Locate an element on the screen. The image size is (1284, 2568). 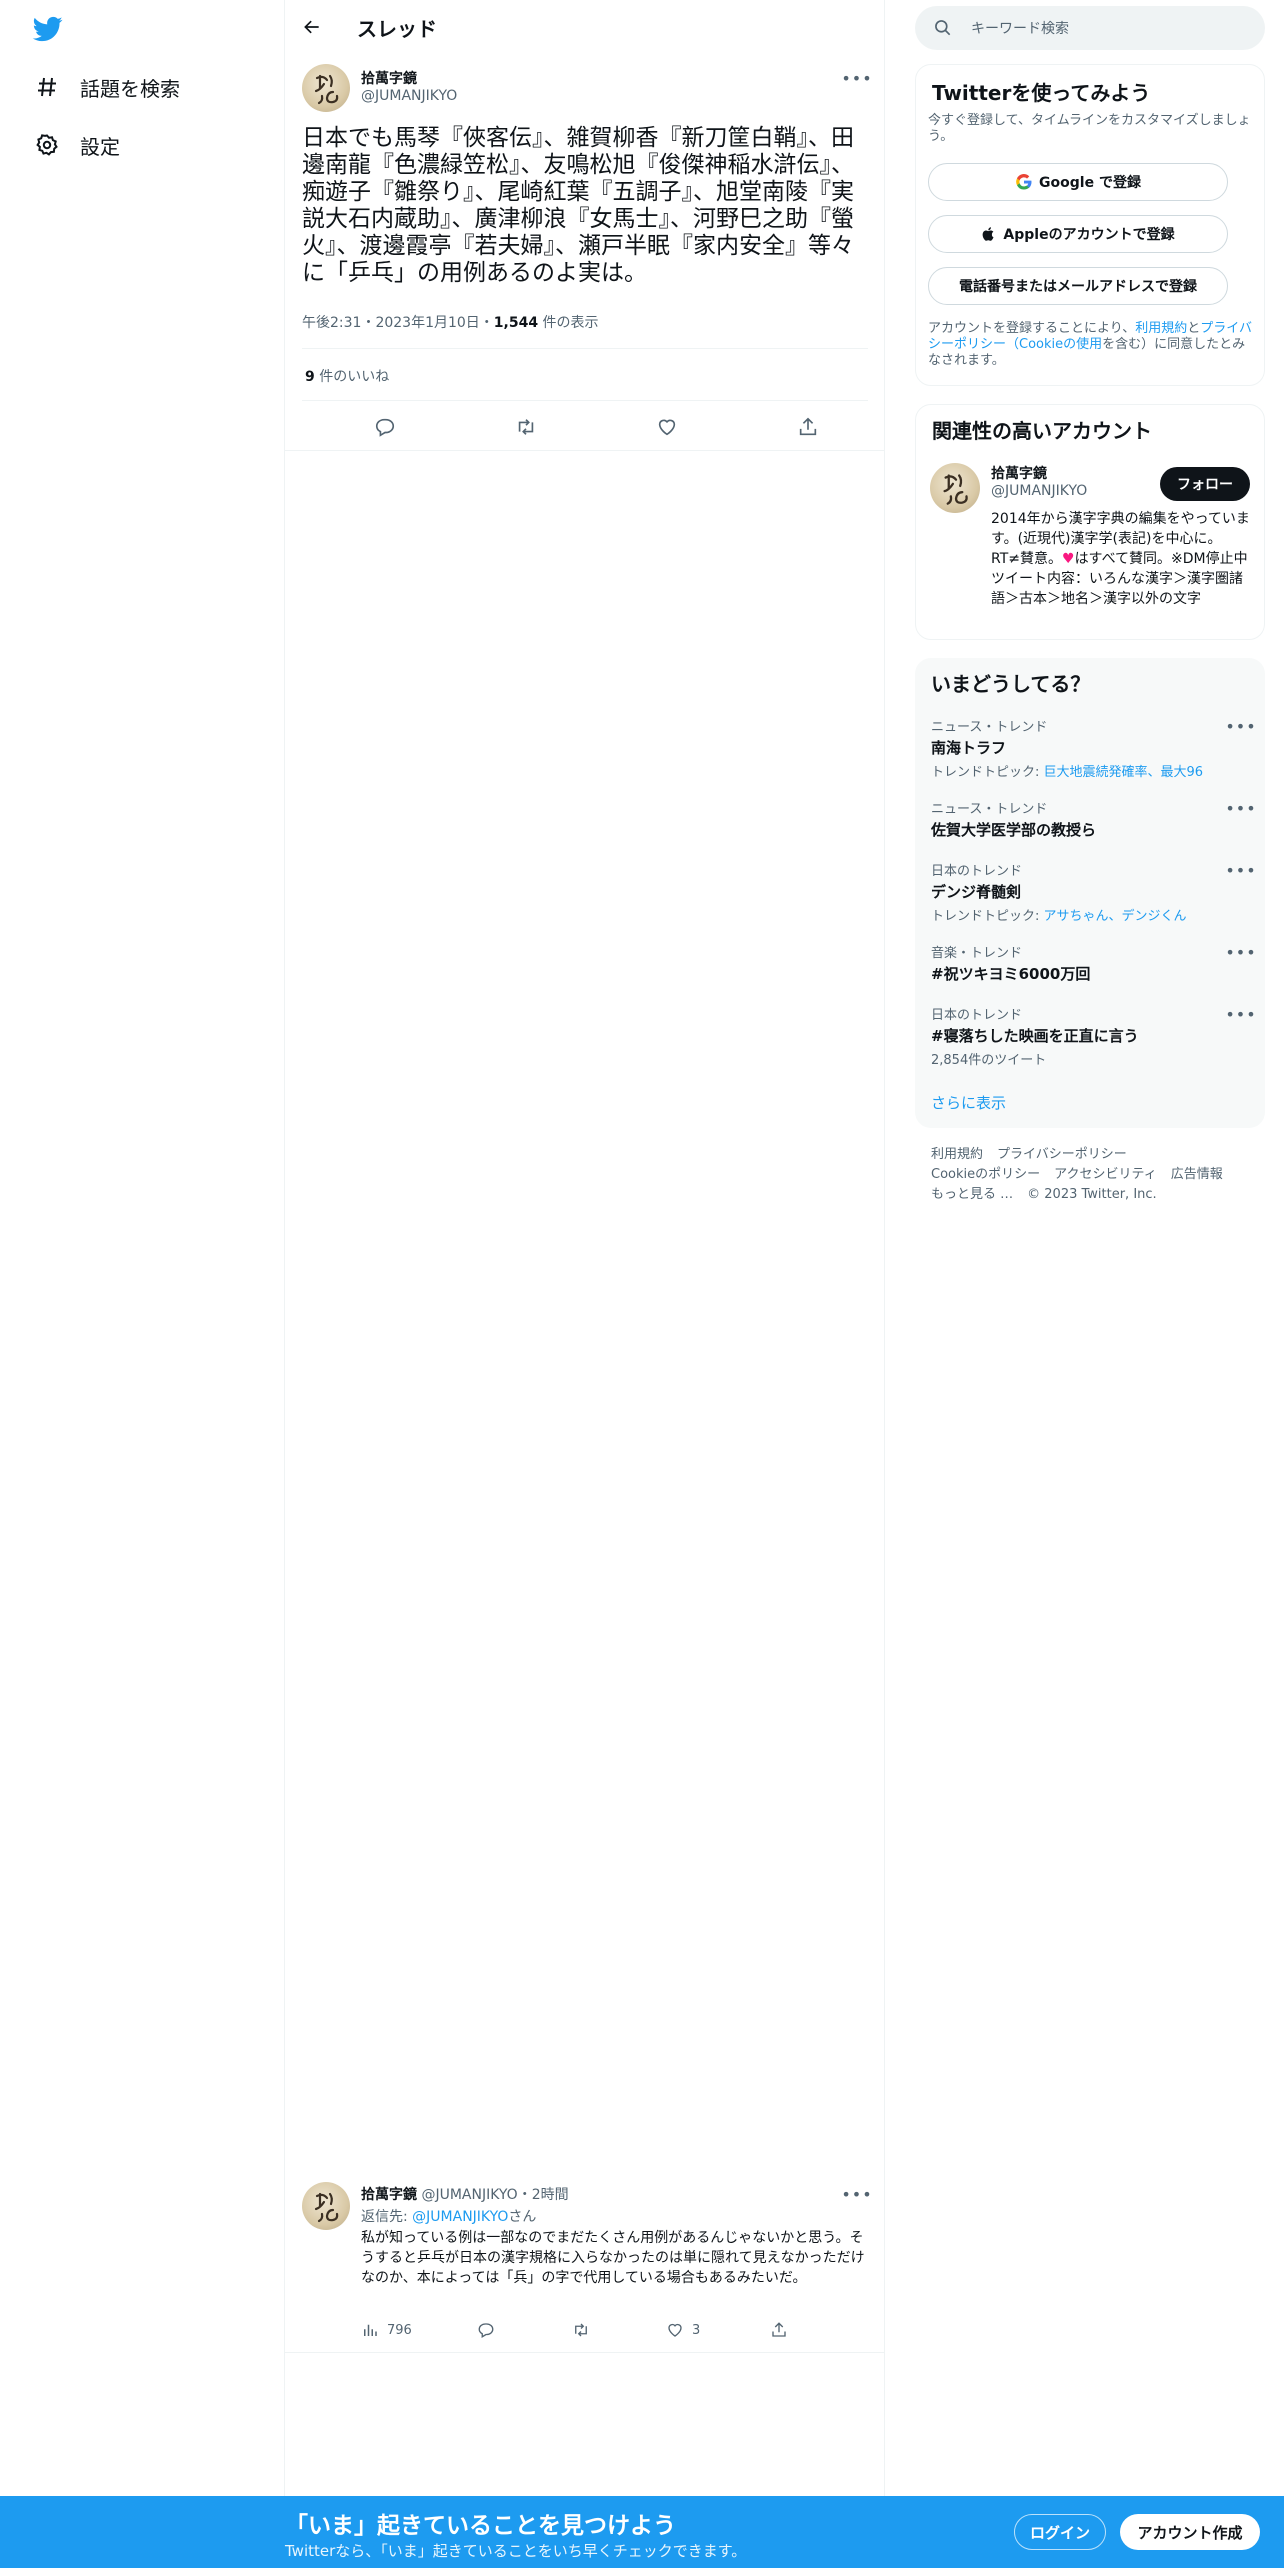
apple-signup-button: Appleのアカウントで登録 is located at coordinates (1078, 234).